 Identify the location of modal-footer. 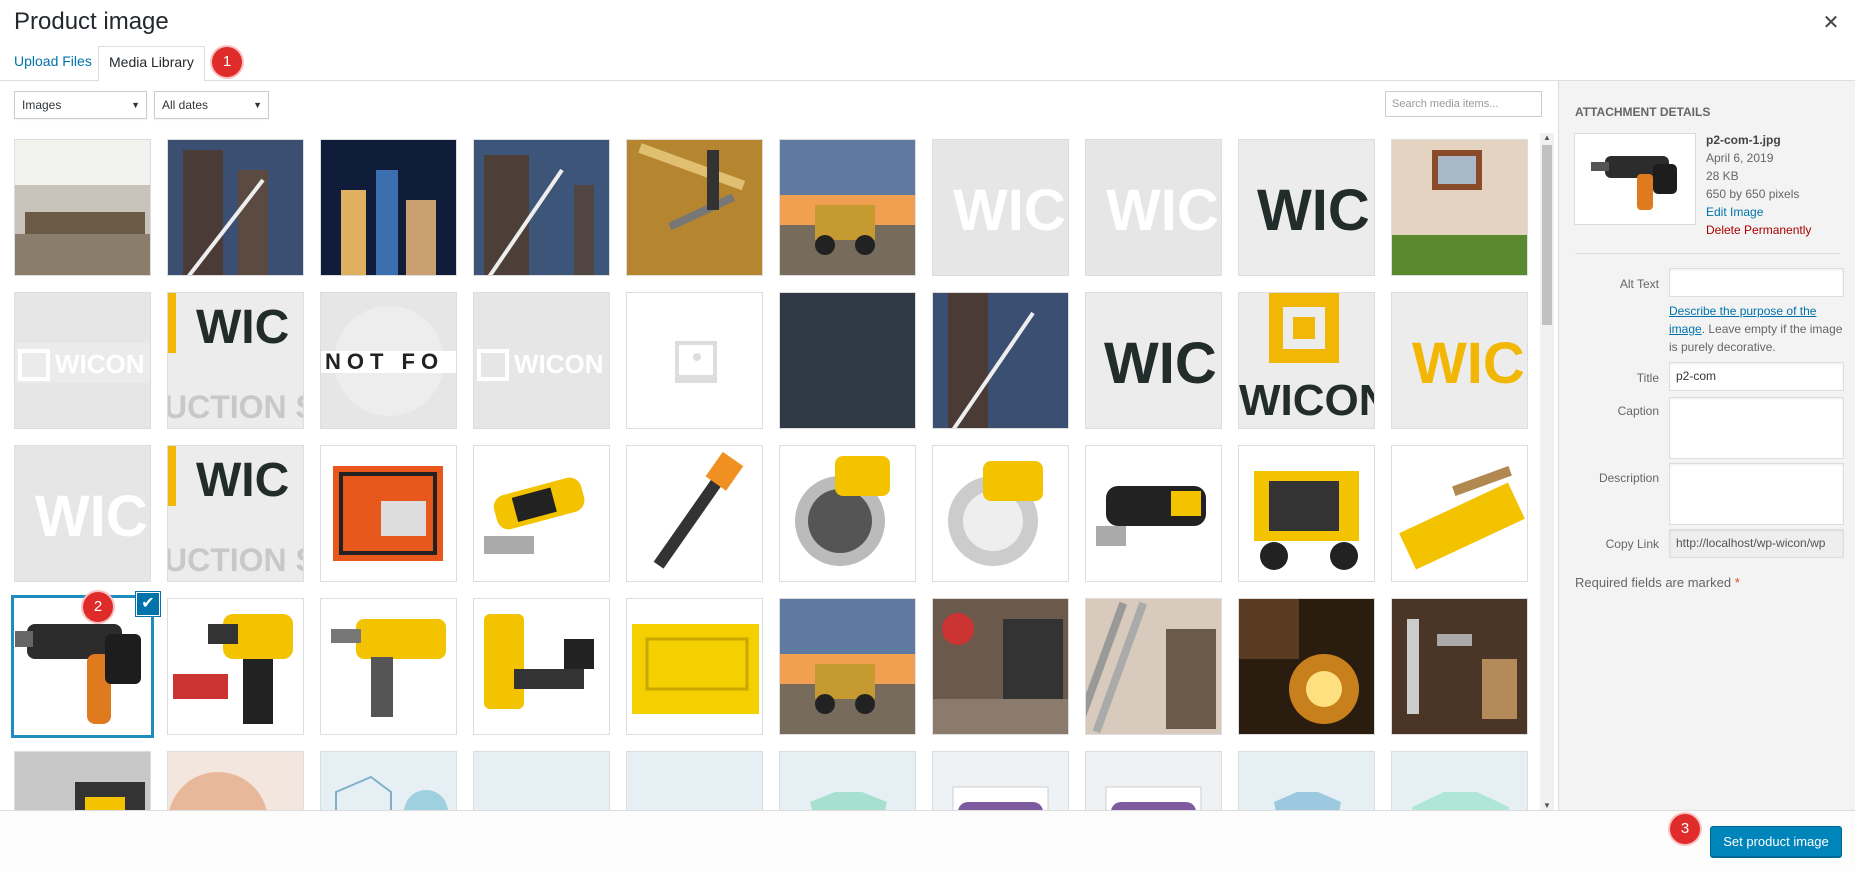
(927, 840).